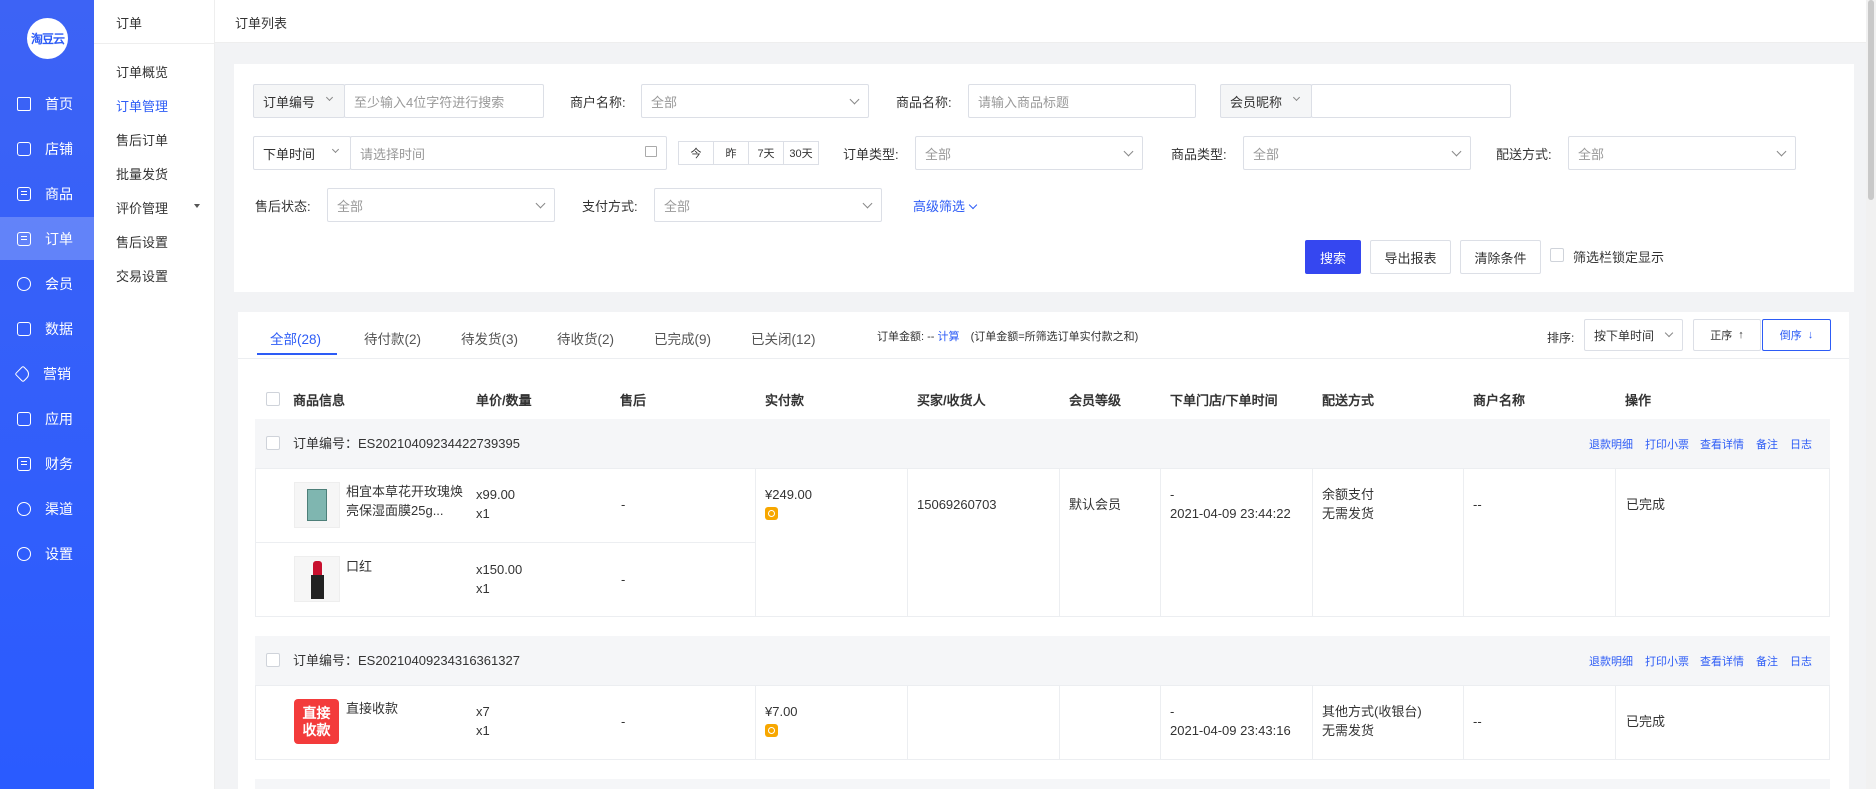  I want to click on time-picker-input: 请选择时间, so click(508, 153).